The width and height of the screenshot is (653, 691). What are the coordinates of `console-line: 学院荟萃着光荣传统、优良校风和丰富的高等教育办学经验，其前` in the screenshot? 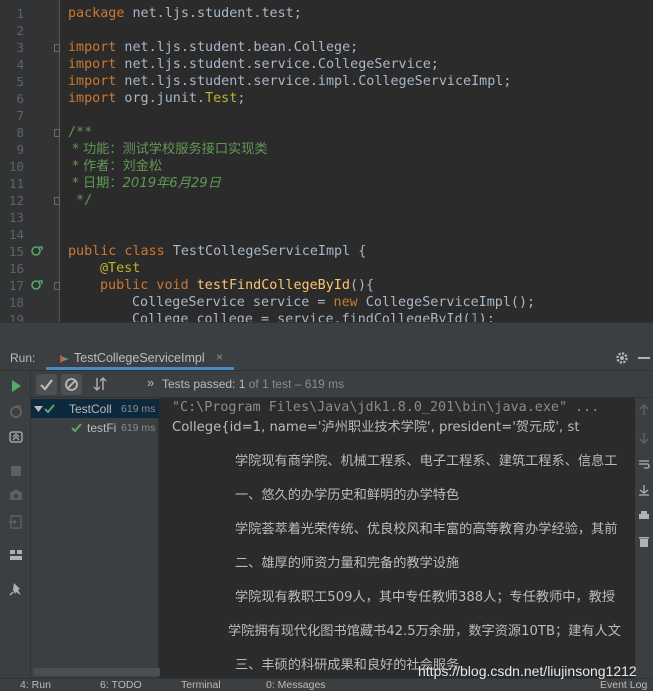 It's located at (426, 529).